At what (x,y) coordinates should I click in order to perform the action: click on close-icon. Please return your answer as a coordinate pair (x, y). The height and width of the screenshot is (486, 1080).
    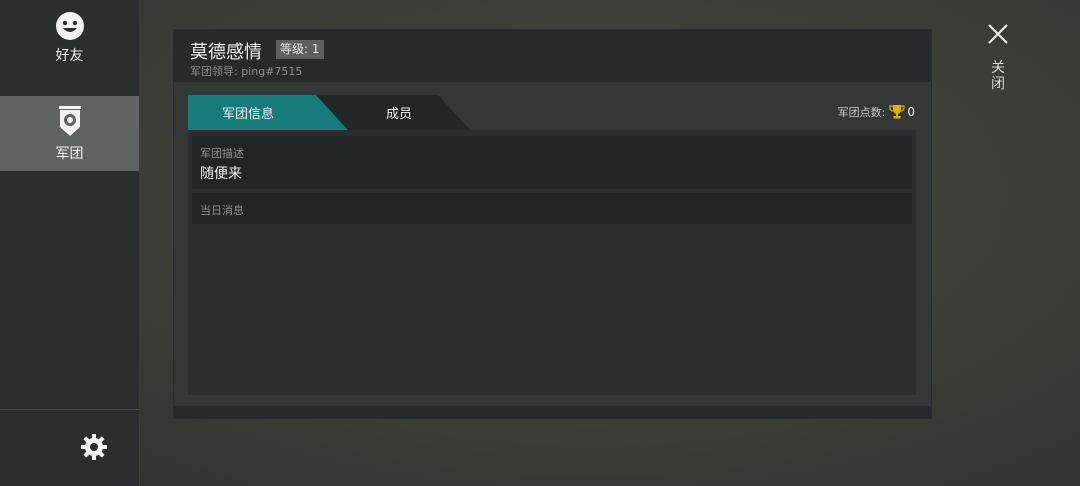
    Looking at the image, I should click on (998, 34).